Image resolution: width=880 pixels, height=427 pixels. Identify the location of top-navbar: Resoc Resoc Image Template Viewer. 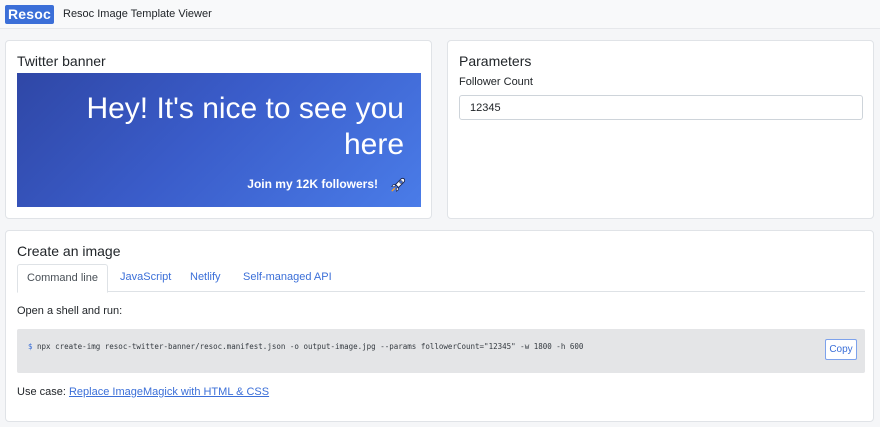
(440, 14).